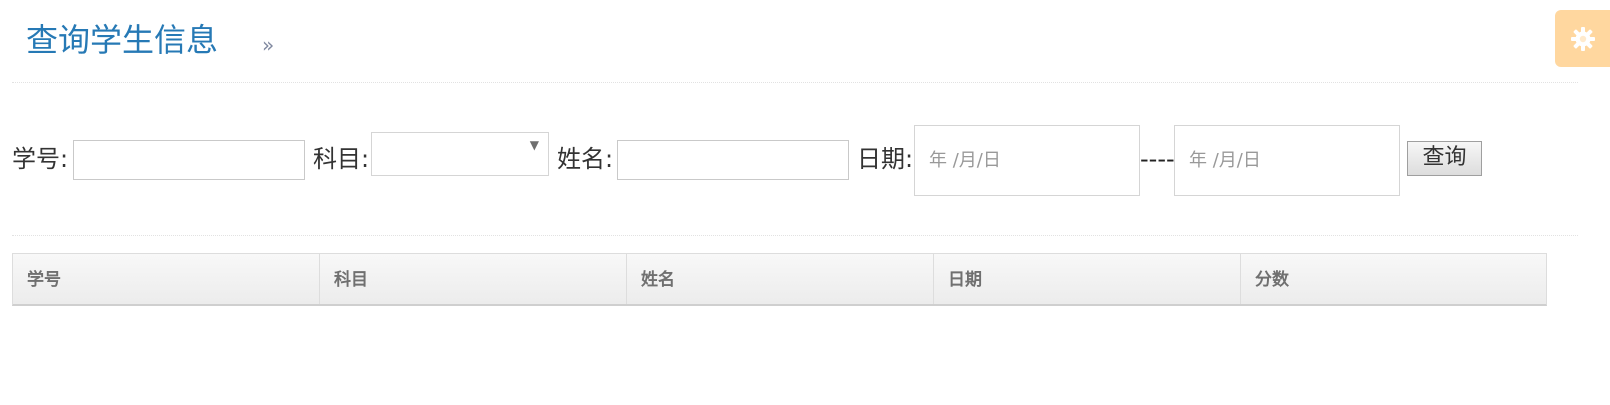  What do you see at coordinates (460, 154) in the screenshot?
I see `subject-select: ▼` at bounding box center [460, 154].